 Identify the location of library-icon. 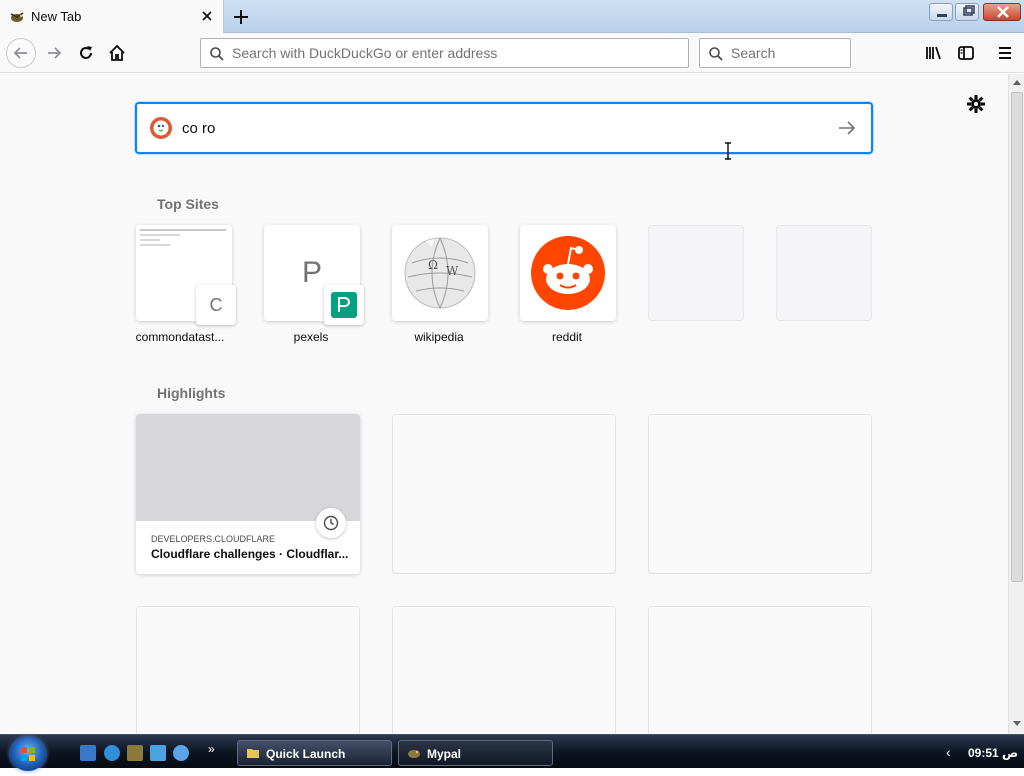
(933, 53).